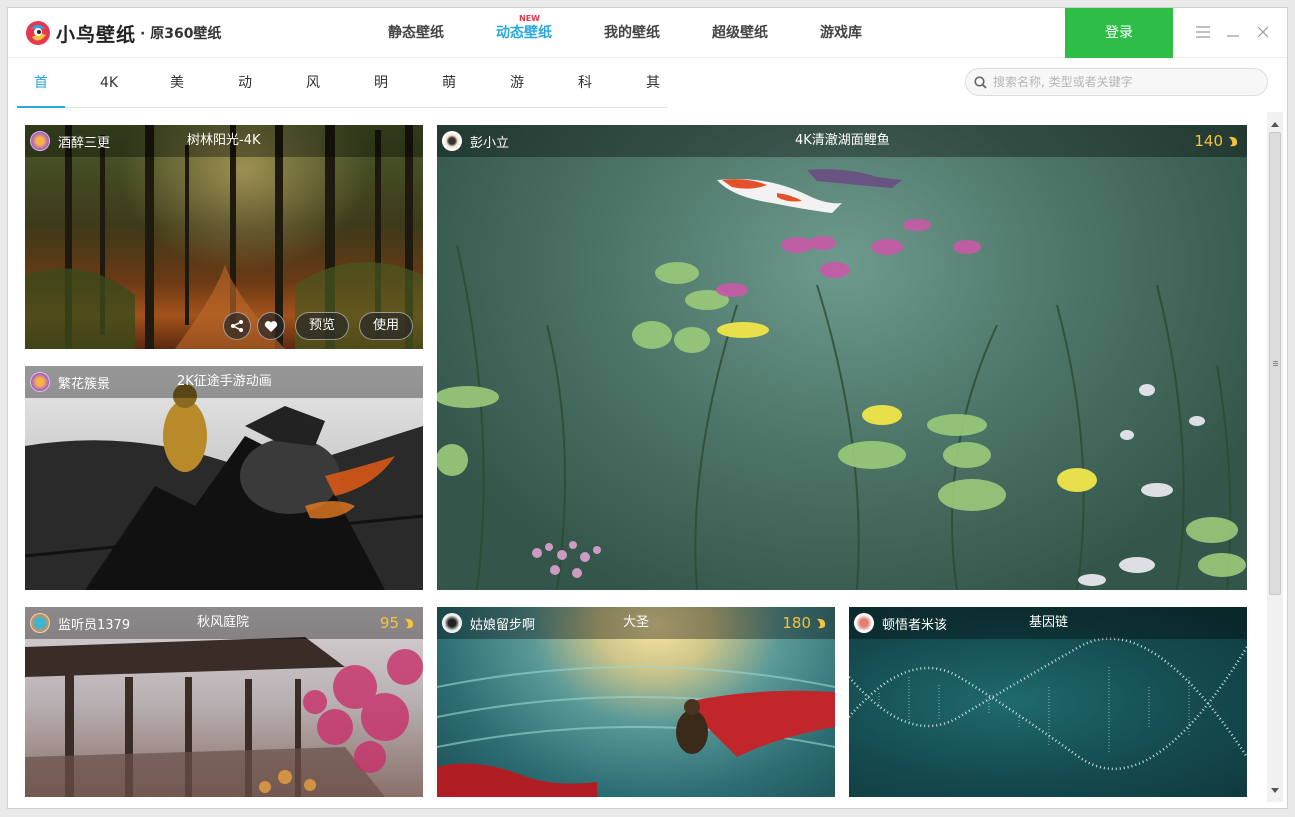  Describe the element at coordinates (96, 34) in the screenshot. I see `logo-text: 小鸟壁纸` at that location.